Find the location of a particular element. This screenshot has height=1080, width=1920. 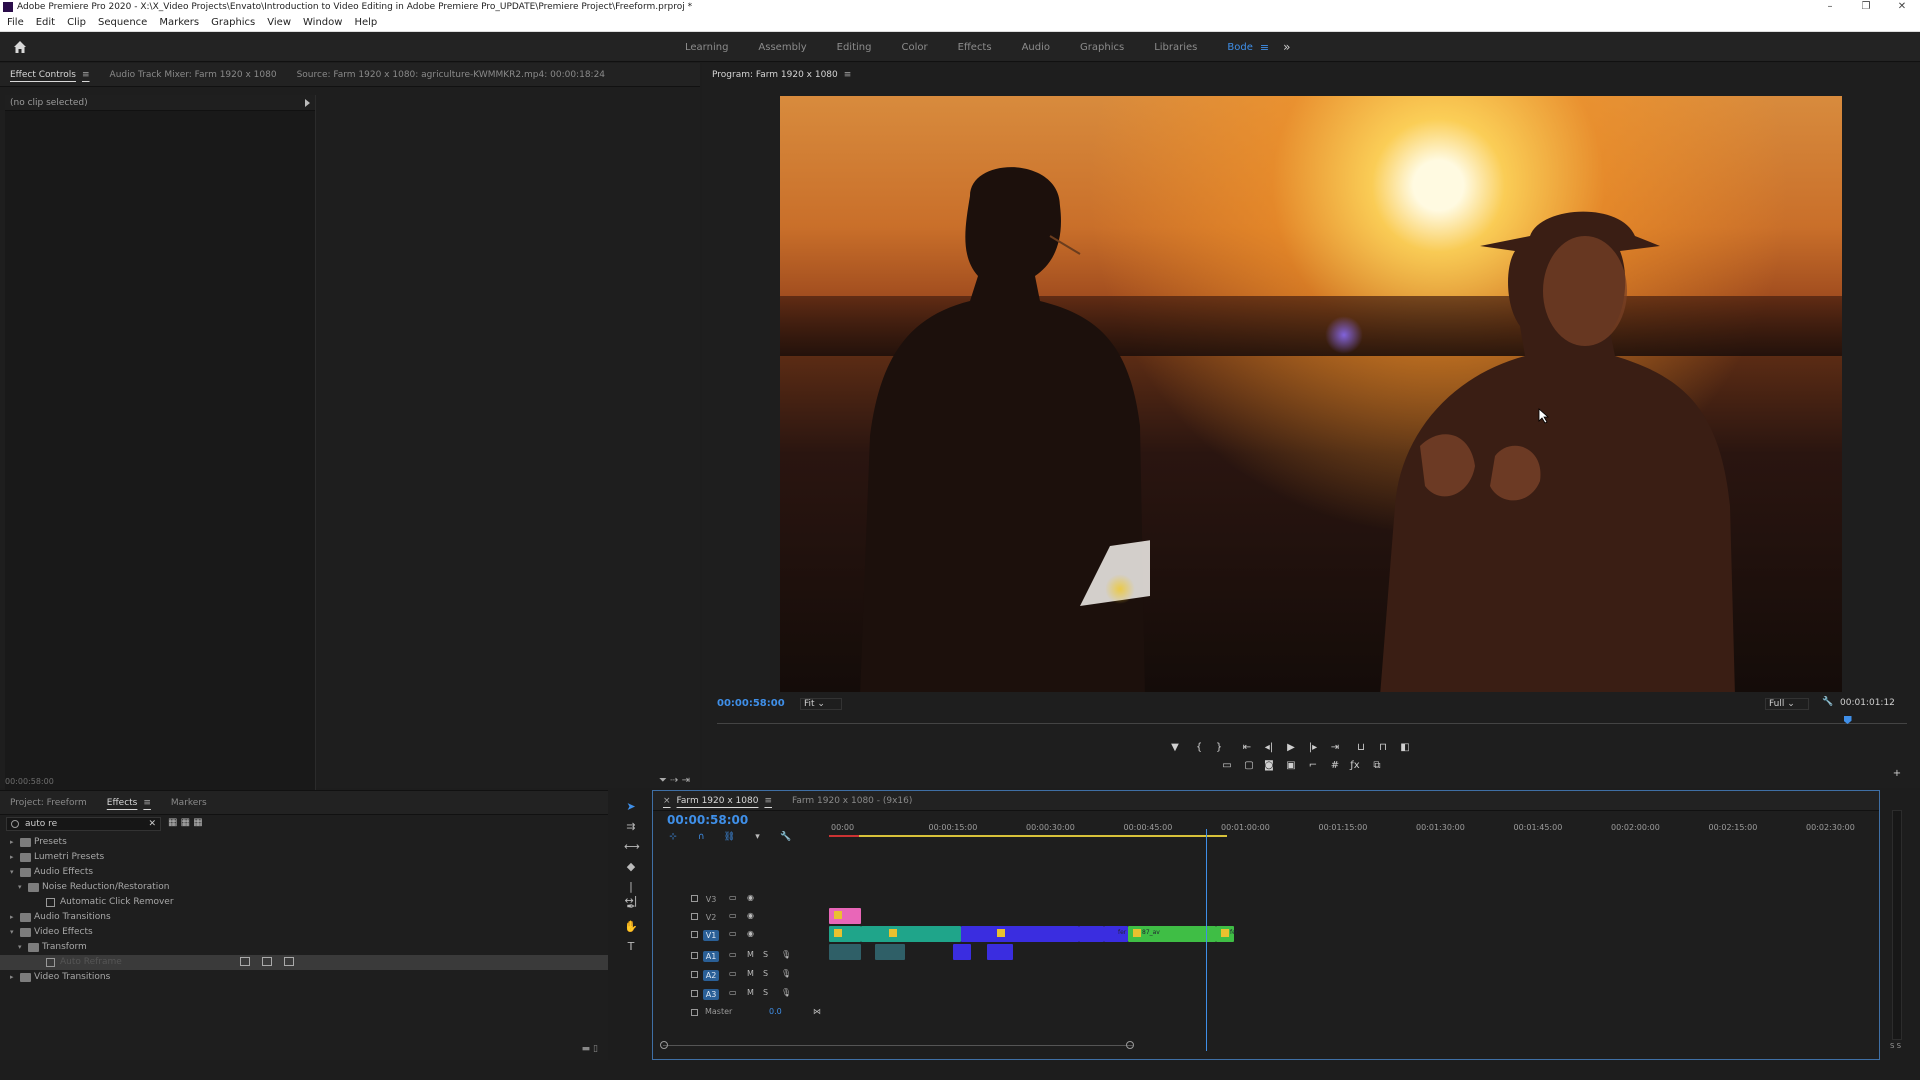

panel-menu-icon: ≡ is located at coordinates (86, 75).